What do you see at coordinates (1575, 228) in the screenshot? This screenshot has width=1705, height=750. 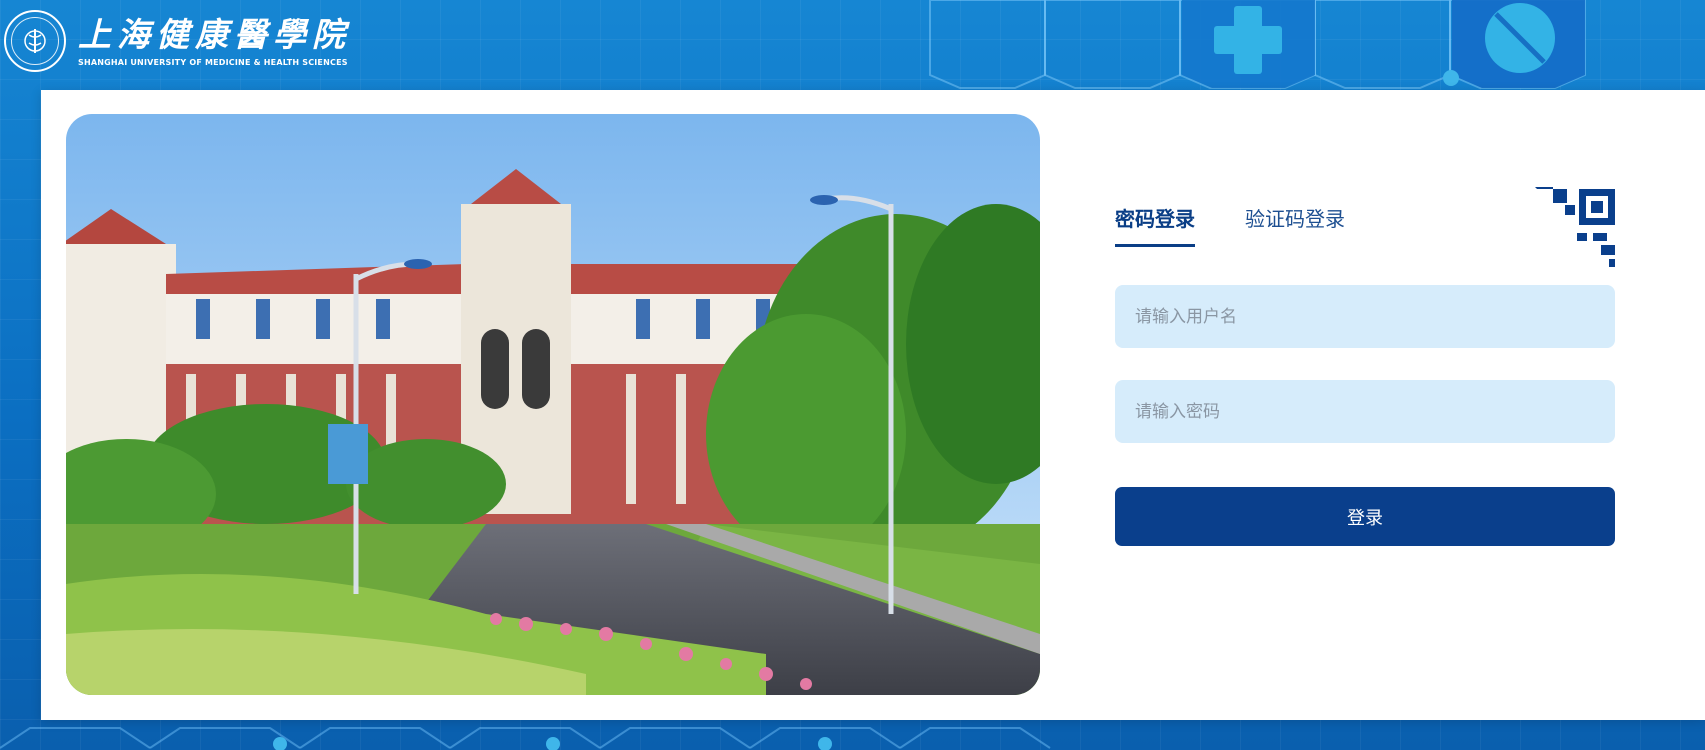 I see `qr-code-corner-icon` at bounding box center [1575, 228].